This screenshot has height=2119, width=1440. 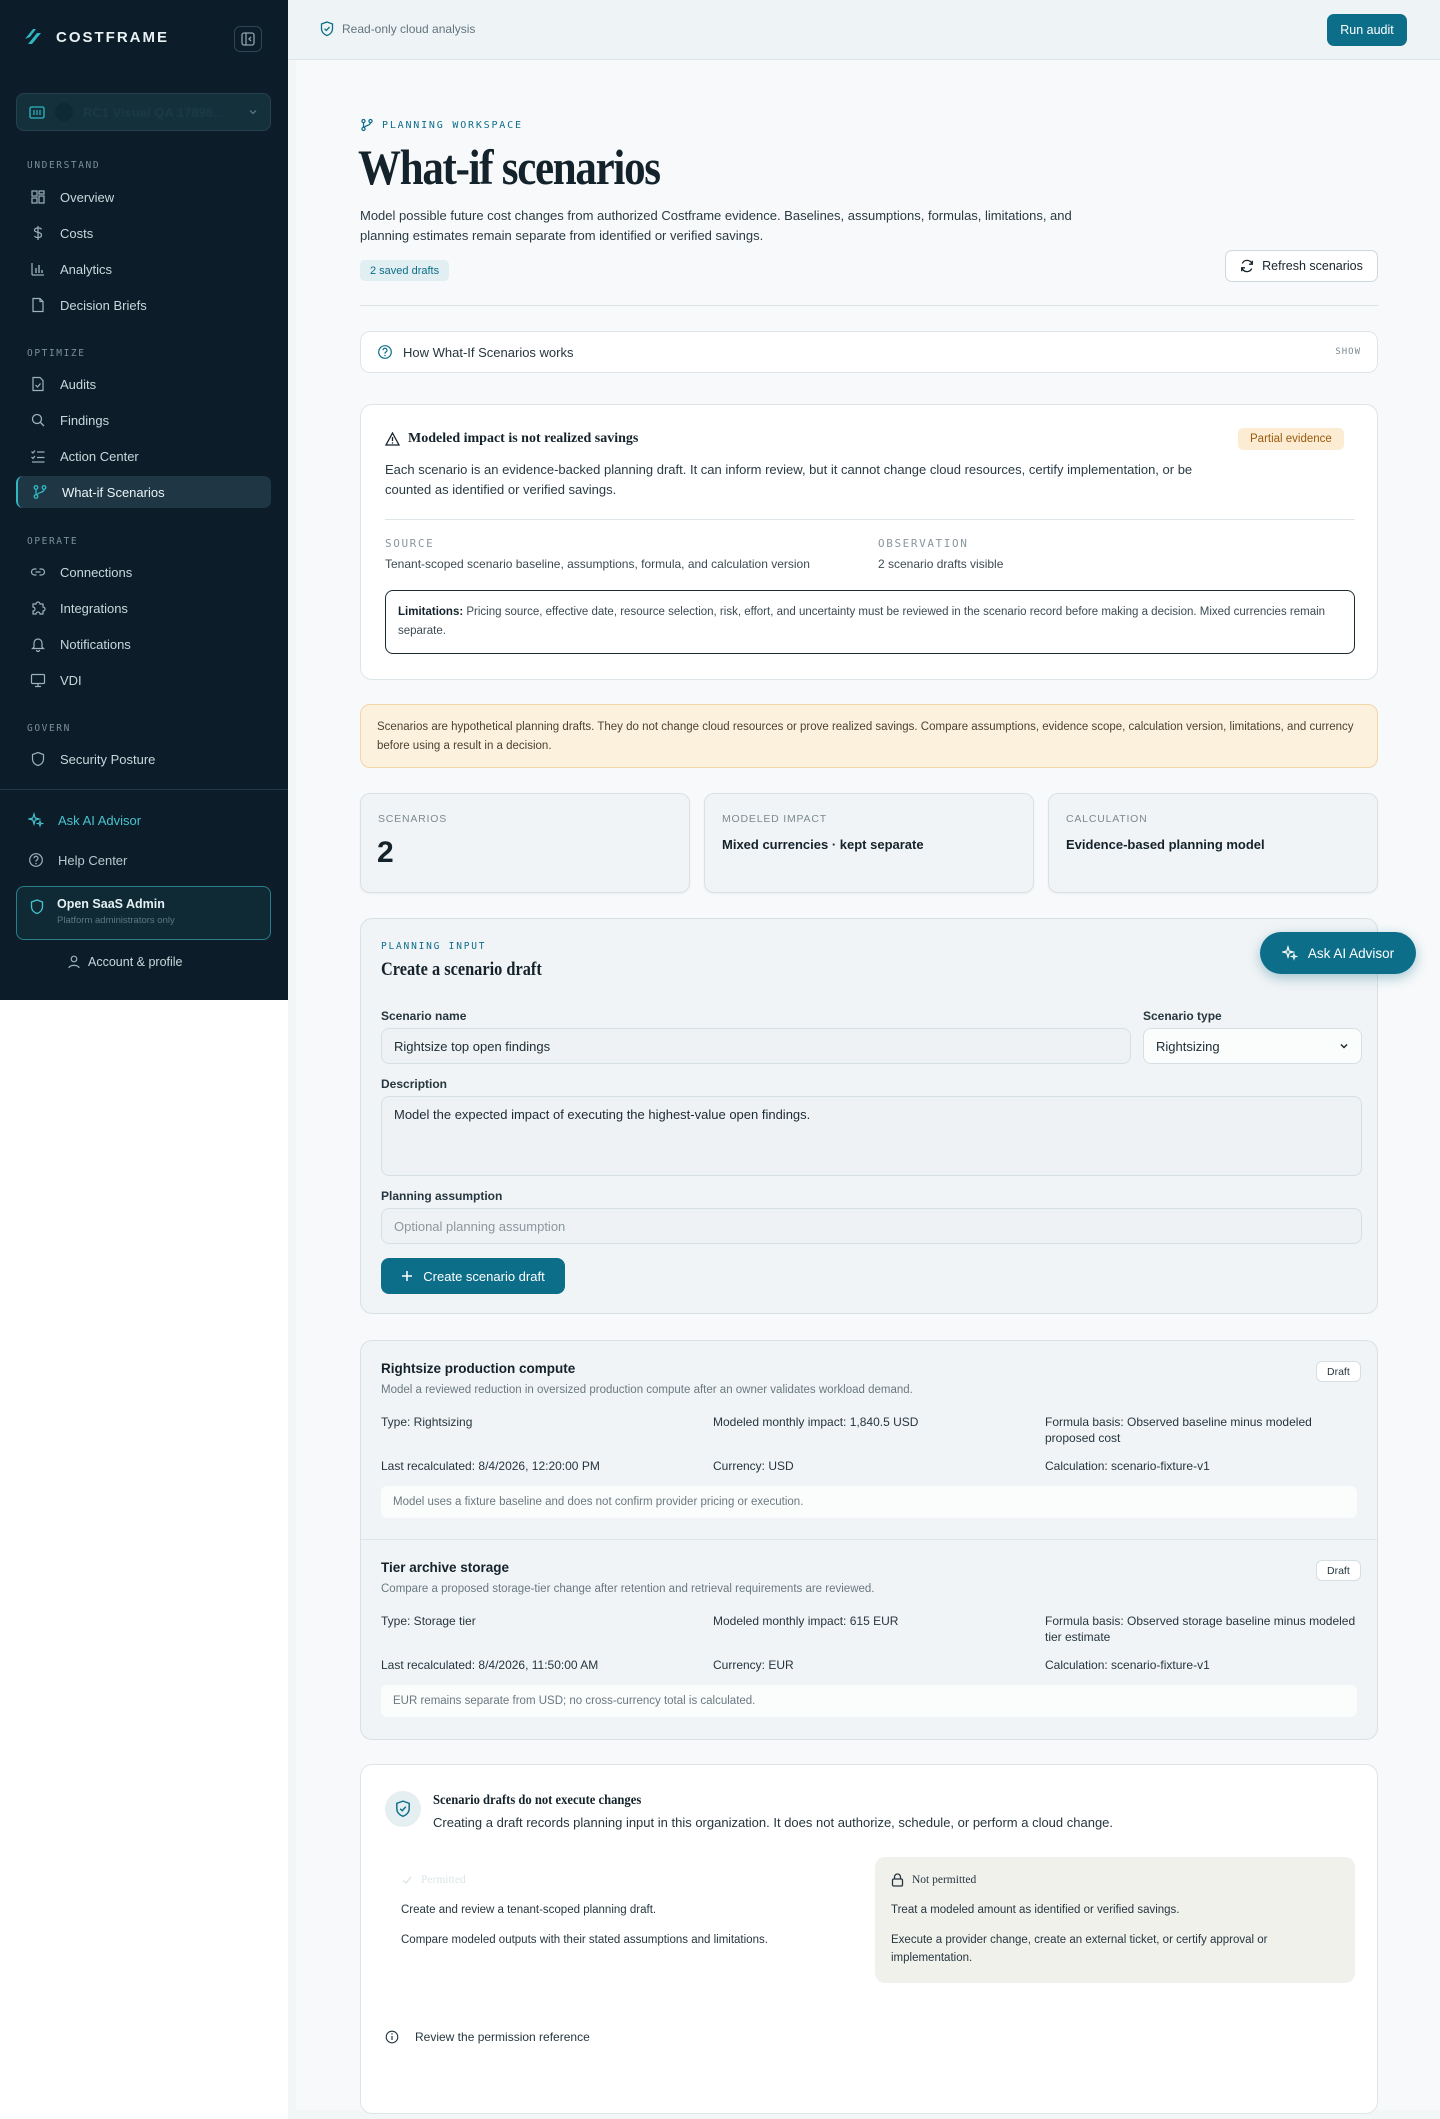 I want to click on sidebar-item-connections: Connections, so click(x=143, y=572).